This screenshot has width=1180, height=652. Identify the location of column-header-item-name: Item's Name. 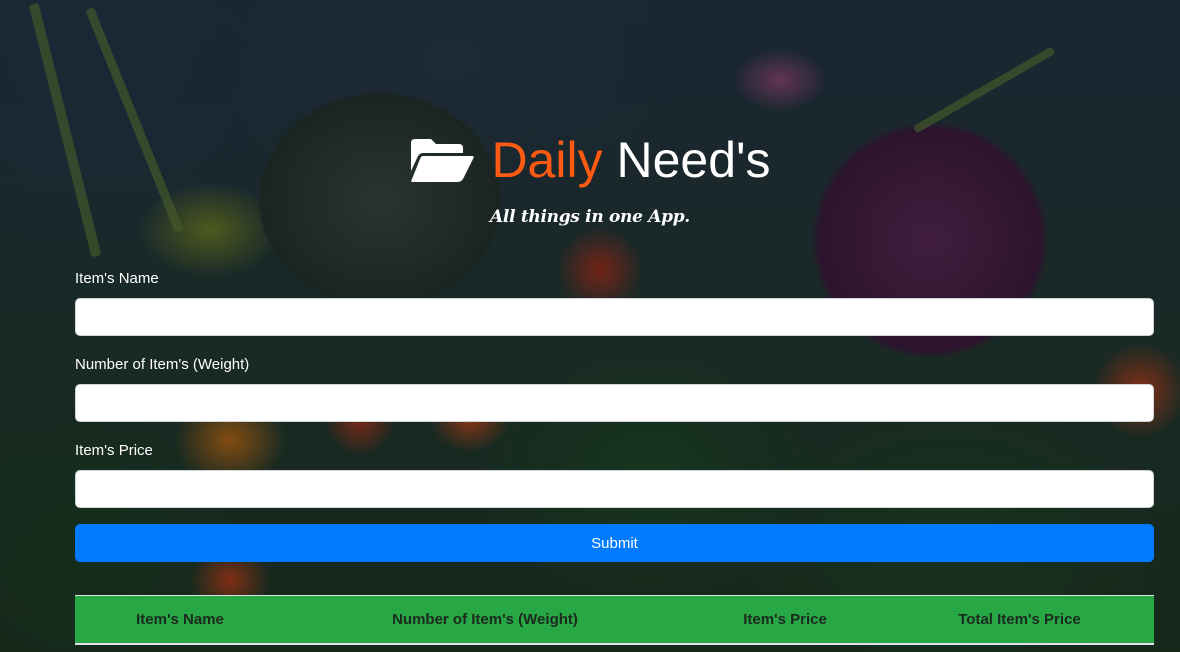
(180, 619).